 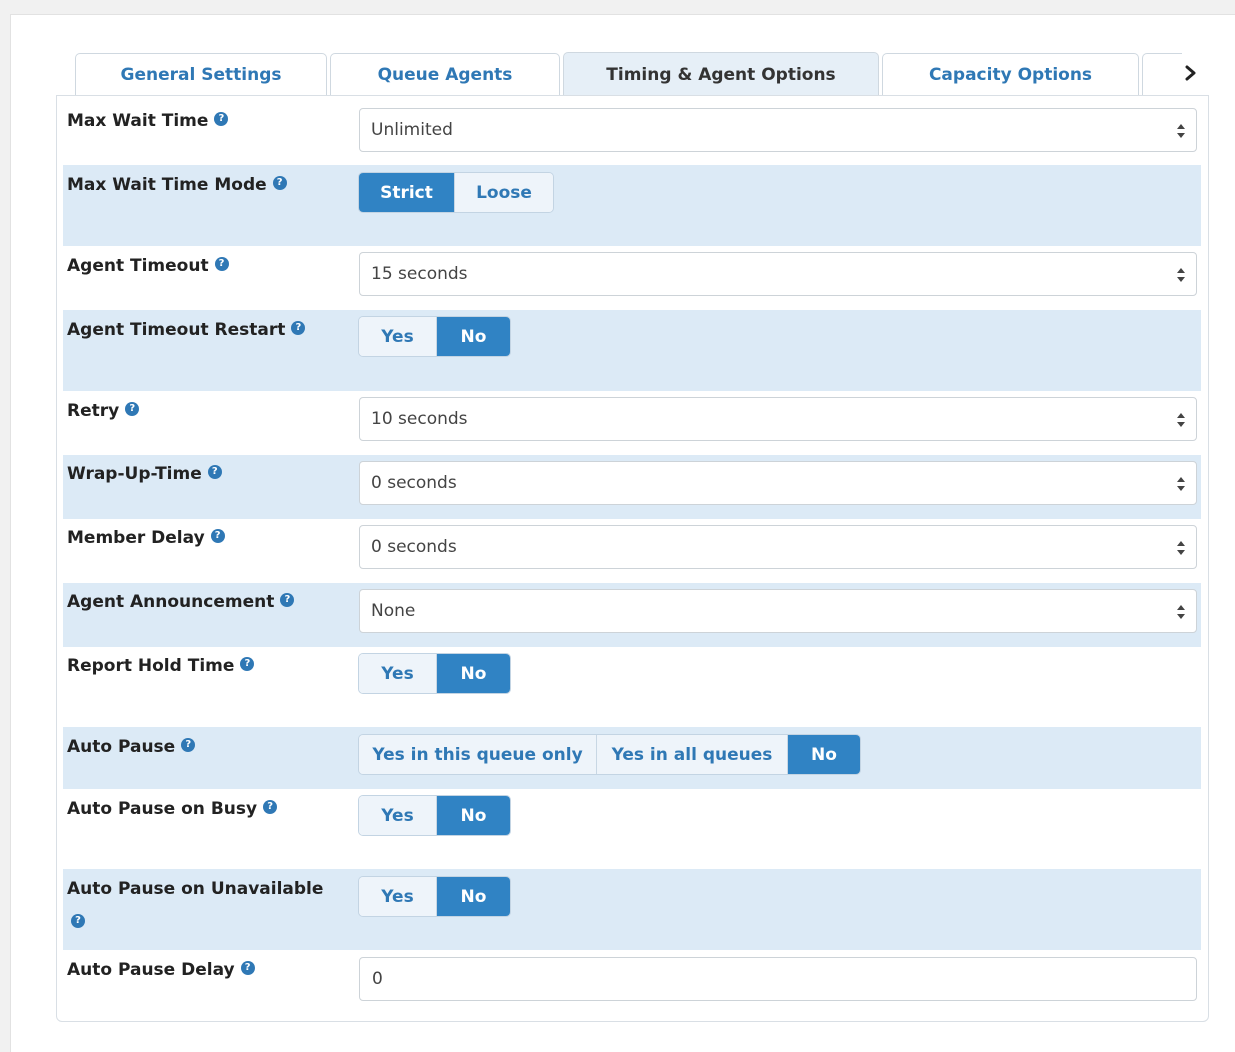 I want to click on member-delay-value: 0 seconds, so click(x=414, y=547).